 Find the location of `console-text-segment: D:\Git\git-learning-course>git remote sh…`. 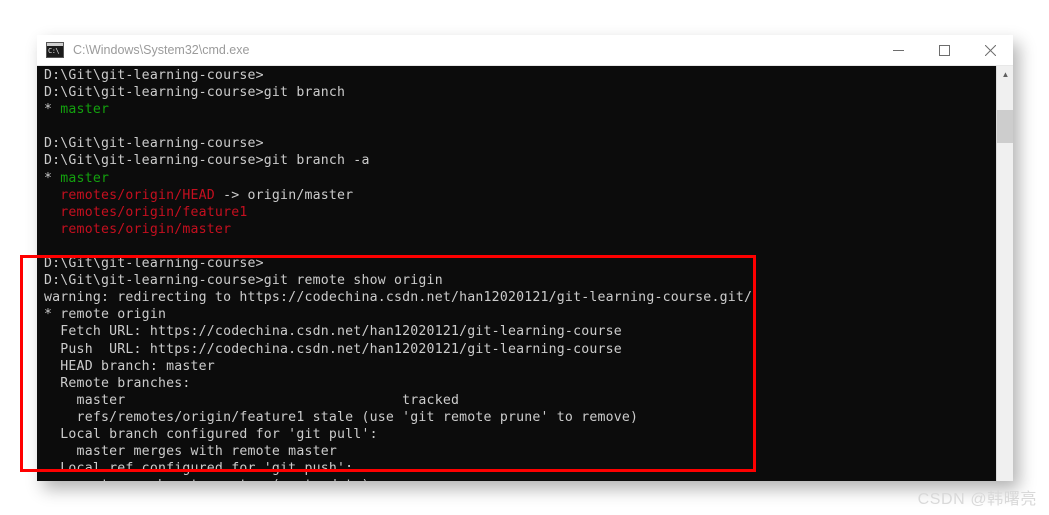

console-text-segment: D:\Git\git-learning-course>git remote sh… is located at coordinates (243, 281).